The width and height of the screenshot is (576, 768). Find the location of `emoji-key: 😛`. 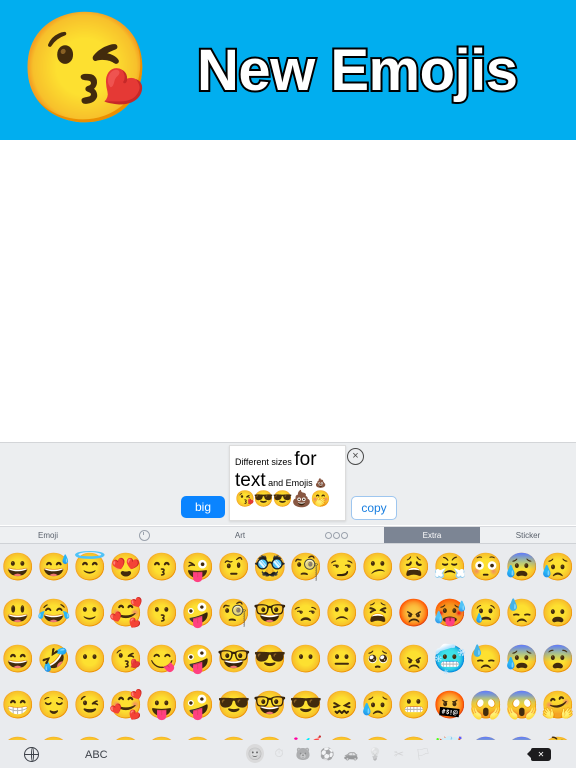

emoji-key: 😛 is located at coordinates (162, 705).